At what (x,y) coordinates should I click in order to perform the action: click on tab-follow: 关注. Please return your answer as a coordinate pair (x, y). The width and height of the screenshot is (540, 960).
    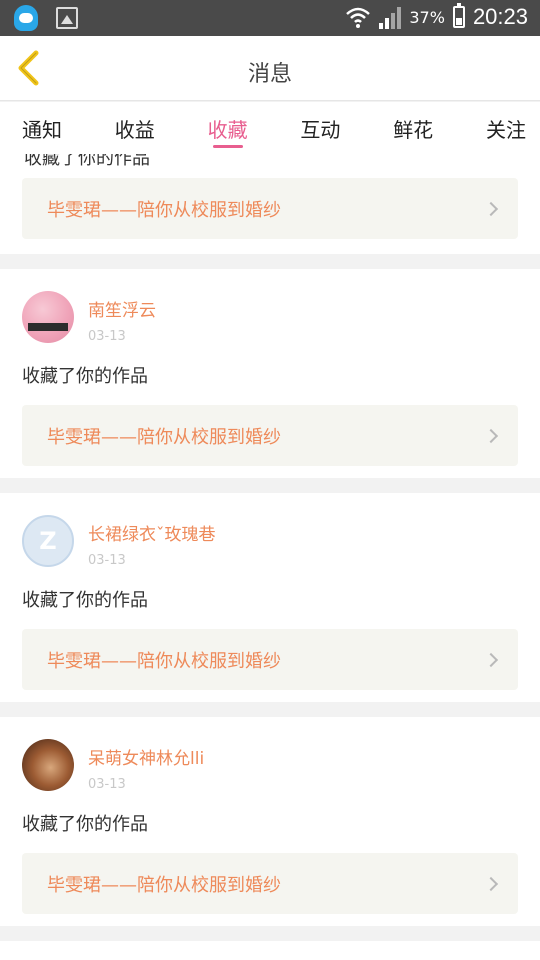
    Looking at the image, I should click on (506, 128).